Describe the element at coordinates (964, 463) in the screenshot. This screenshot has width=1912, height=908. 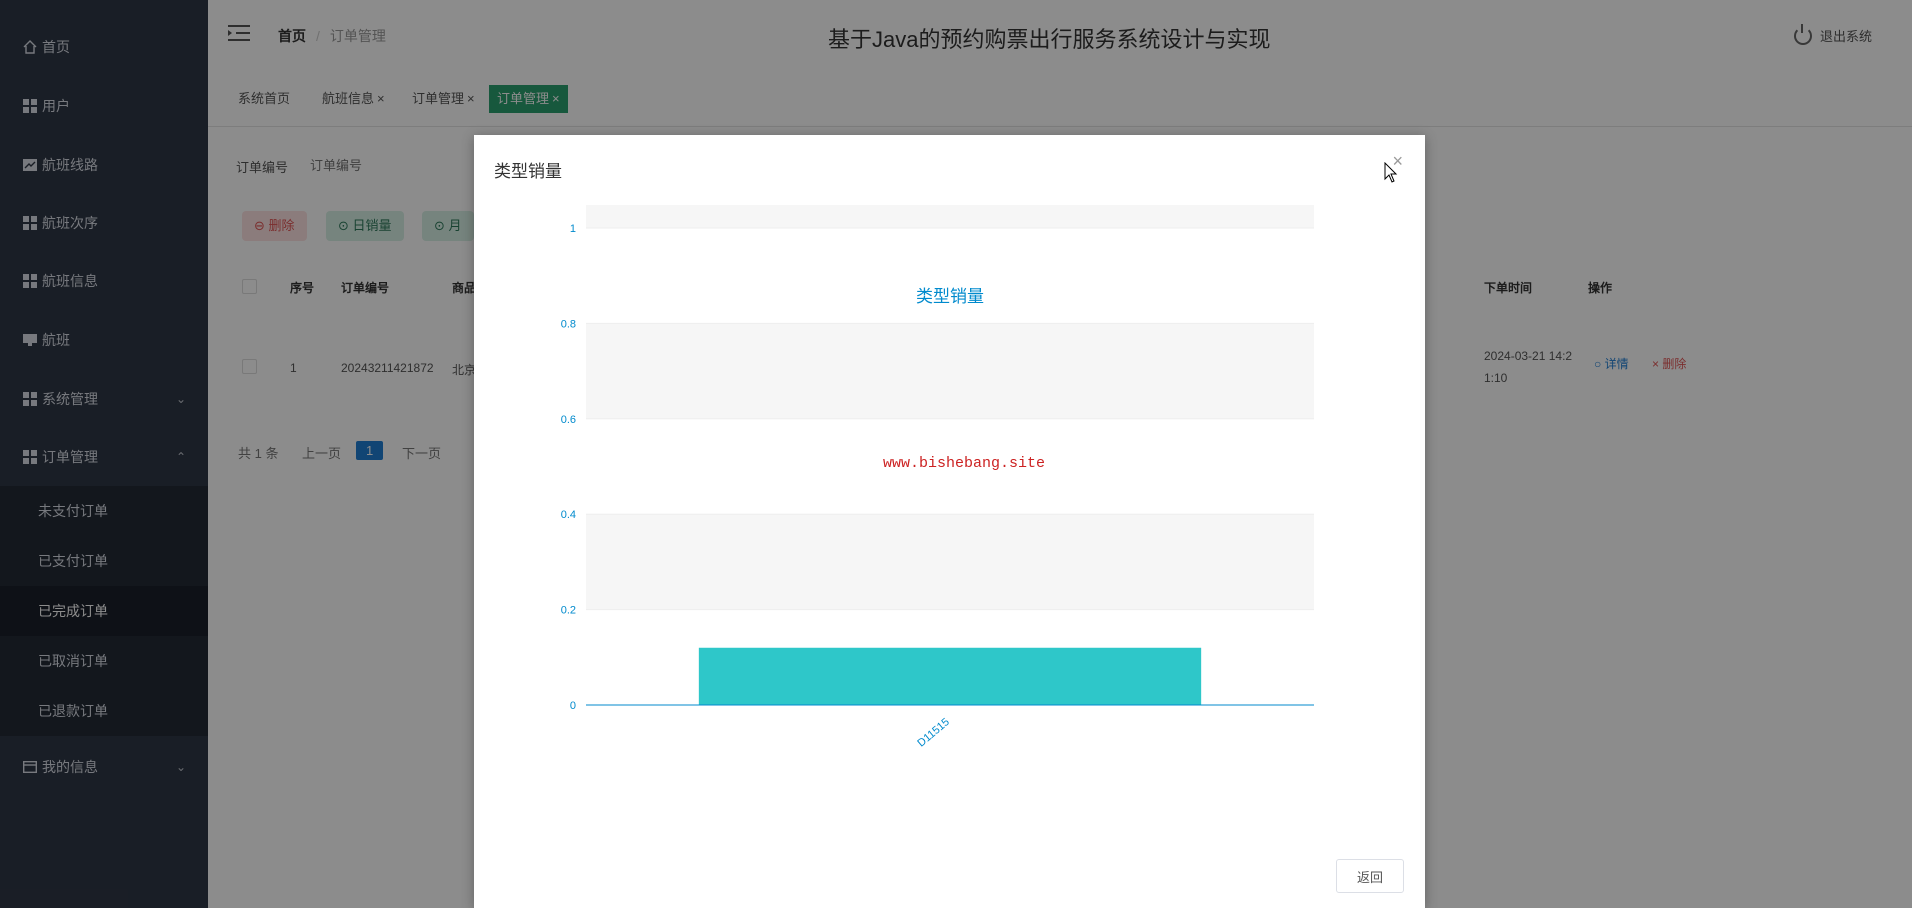
I see `watermark: www.bishebang.site` at that location.